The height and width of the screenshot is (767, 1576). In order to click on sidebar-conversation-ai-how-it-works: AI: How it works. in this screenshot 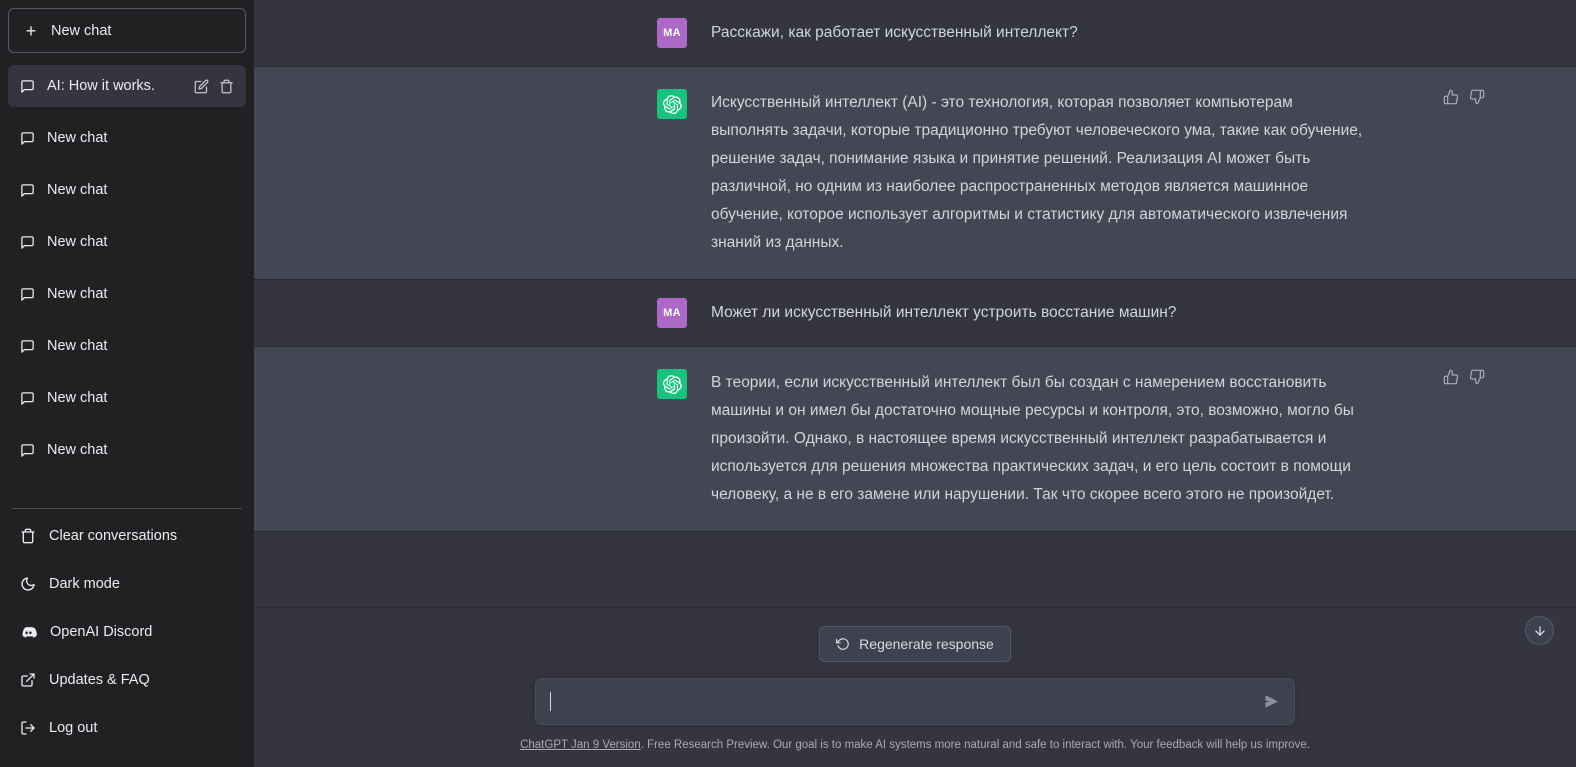, I will do `click(127, 86)`.